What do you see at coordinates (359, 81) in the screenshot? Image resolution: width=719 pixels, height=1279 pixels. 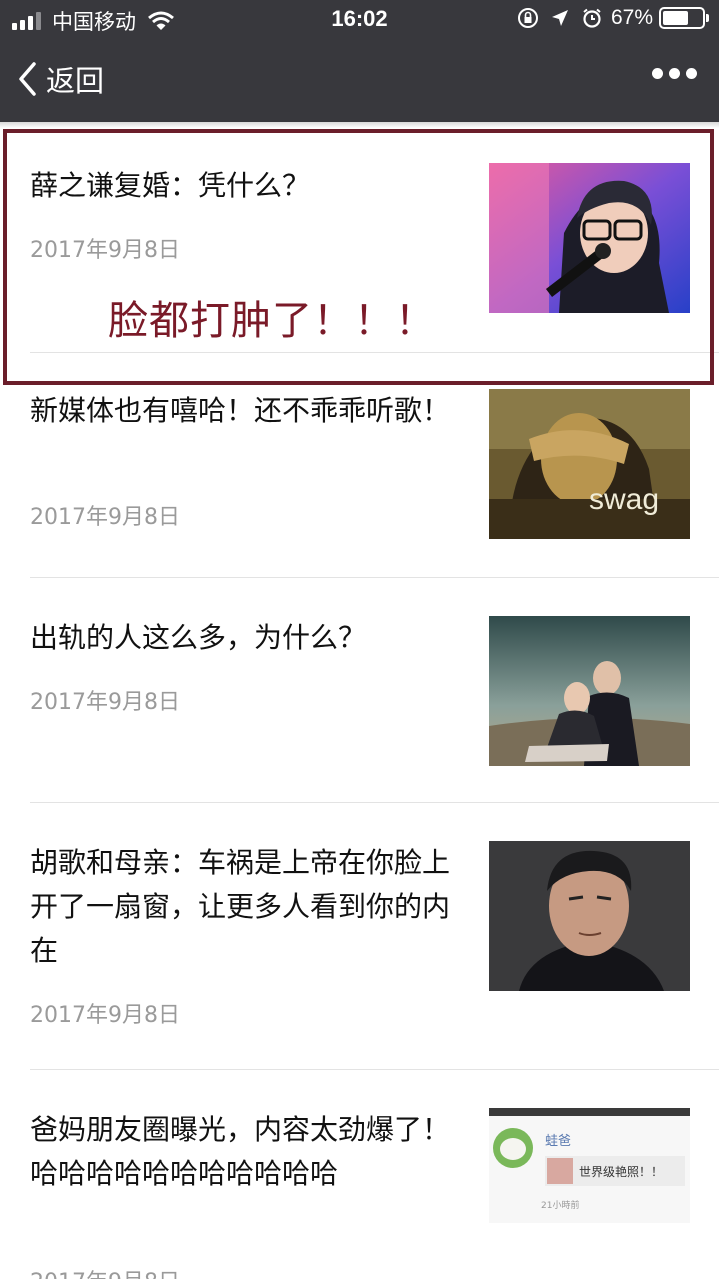 I see `nav-bar: 返回` at bounding box center [359, 81].